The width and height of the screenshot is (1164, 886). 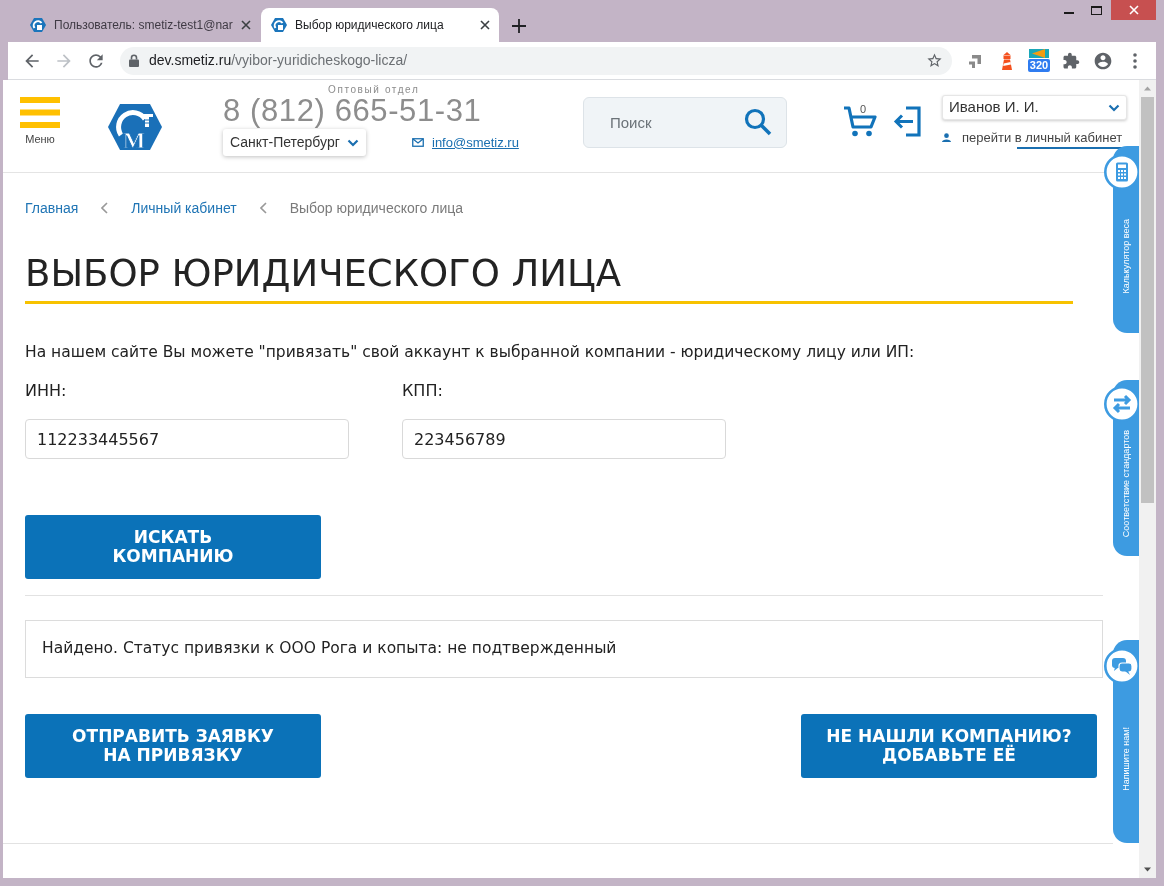 What do you see at coordinates (1121, 404) in the screenshot?
I see `exchange-arrows-icon` at bounding box center [1121, 404].